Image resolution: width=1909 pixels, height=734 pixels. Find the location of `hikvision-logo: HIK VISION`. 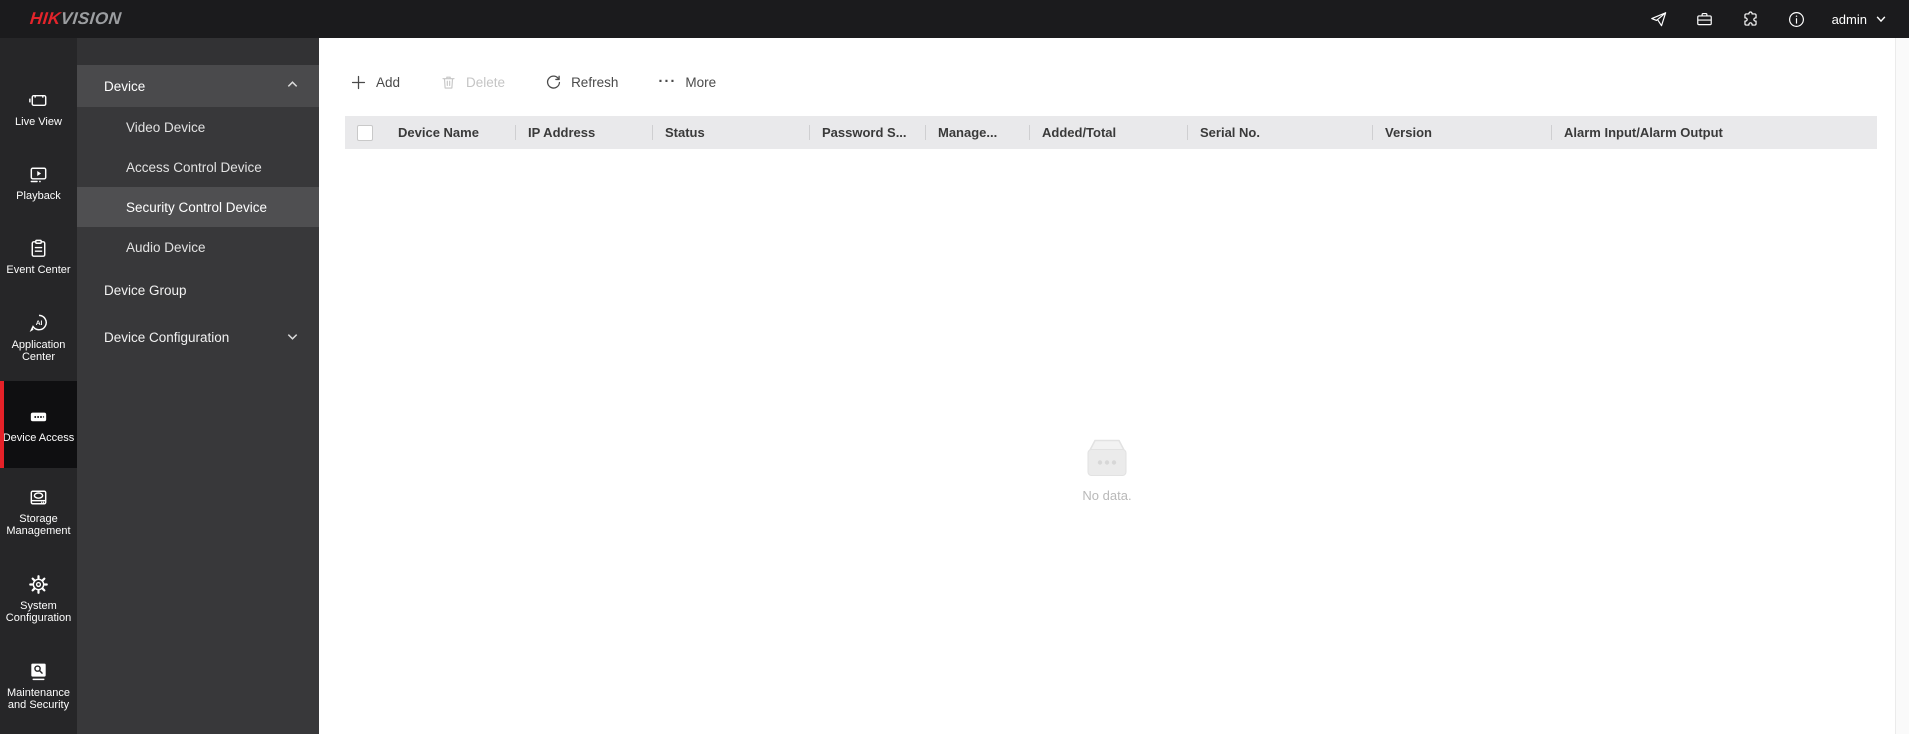

hikvision-logo: HIK VISION is located at coordinates (76, 19).